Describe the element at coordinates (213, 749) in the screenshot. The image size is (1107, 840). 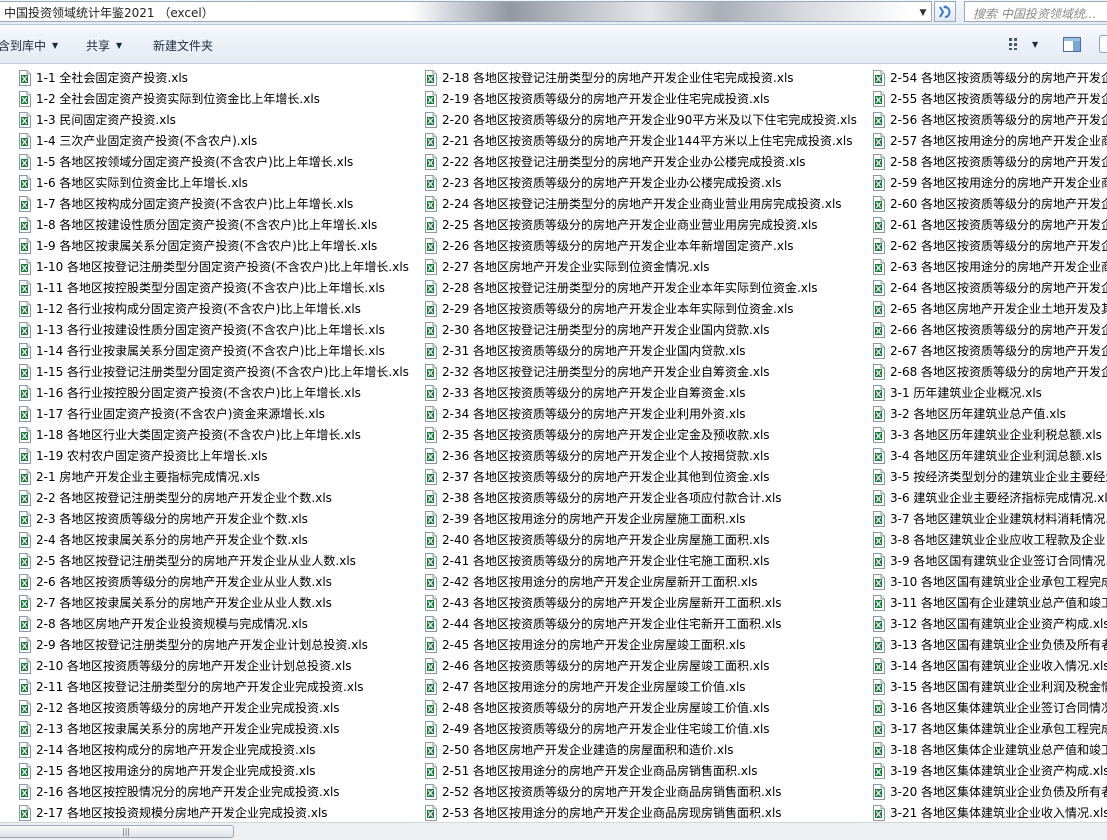
I see `file-item: 2-14 各地区按构成分的房地产开发企业完成投资.xls` at that location.